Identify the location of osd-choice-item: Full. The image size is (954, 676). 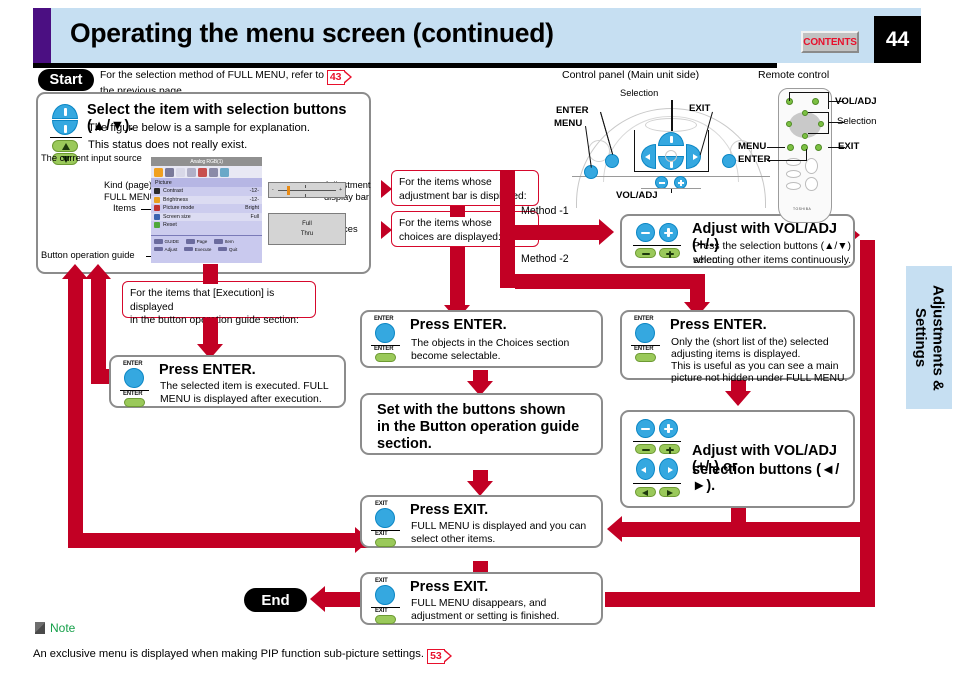
(307, 224).